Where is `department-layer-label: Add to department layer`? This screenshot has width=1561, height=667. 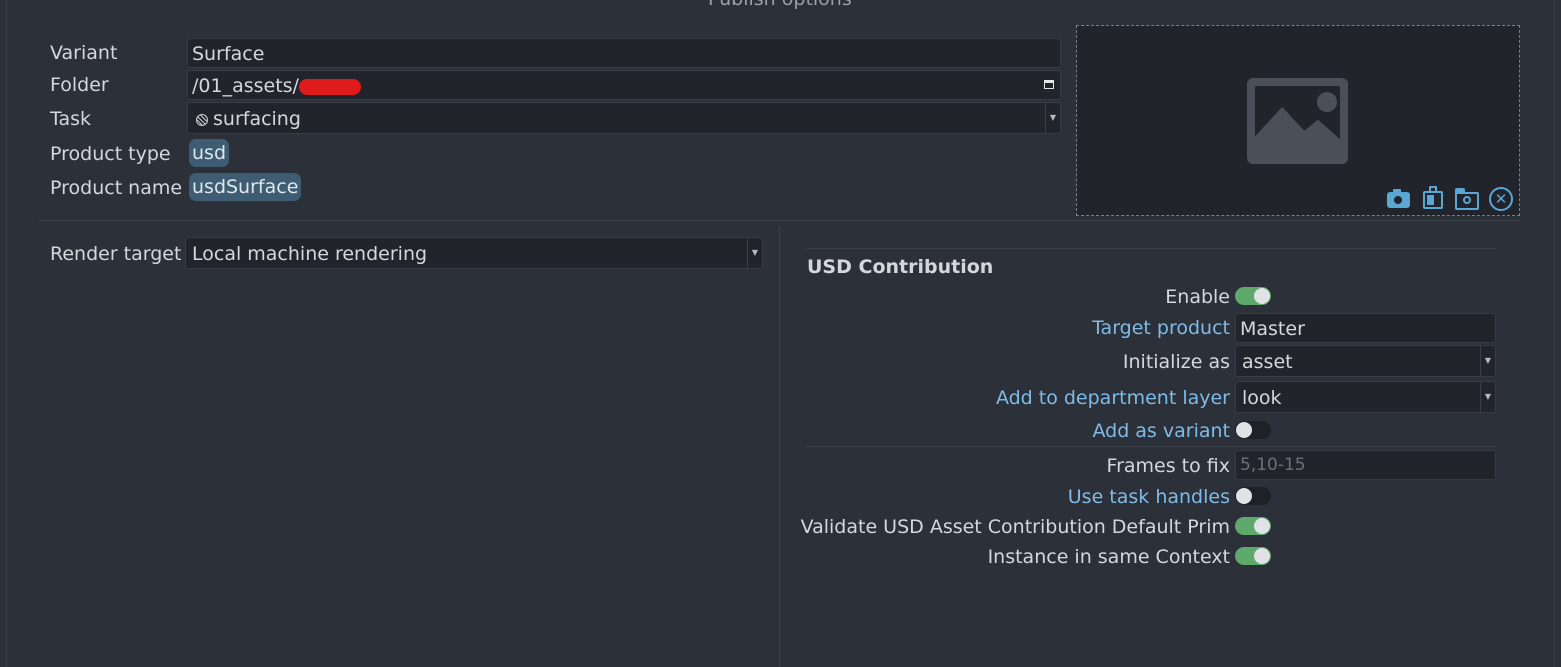
department-layer-label: Add to department layer is located at coordinates (1112, 398).